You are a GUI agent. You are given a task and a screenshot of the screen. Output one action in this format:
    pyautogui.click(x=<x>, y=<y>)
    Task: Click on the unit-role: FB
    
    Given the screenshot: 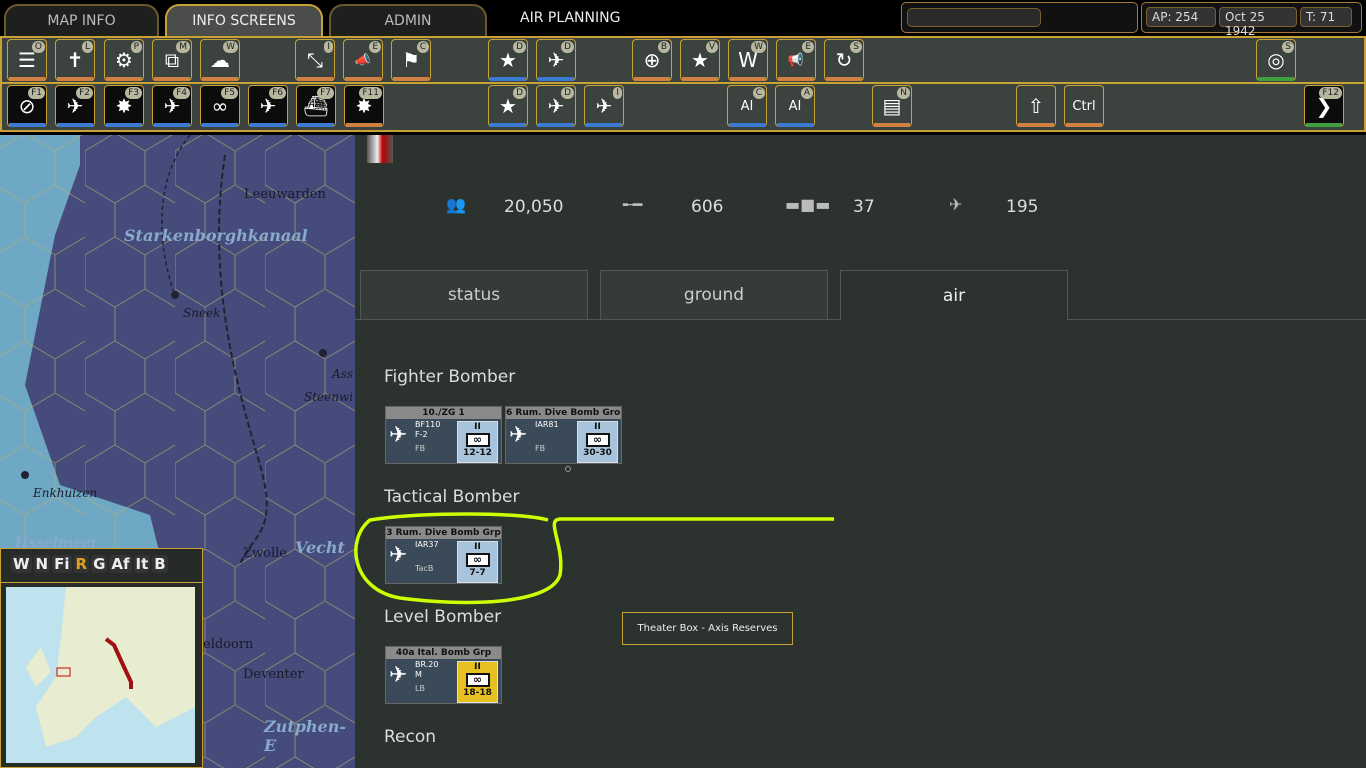 What is the action you would take?
    pyautogui.click(x=420, y=448)
    